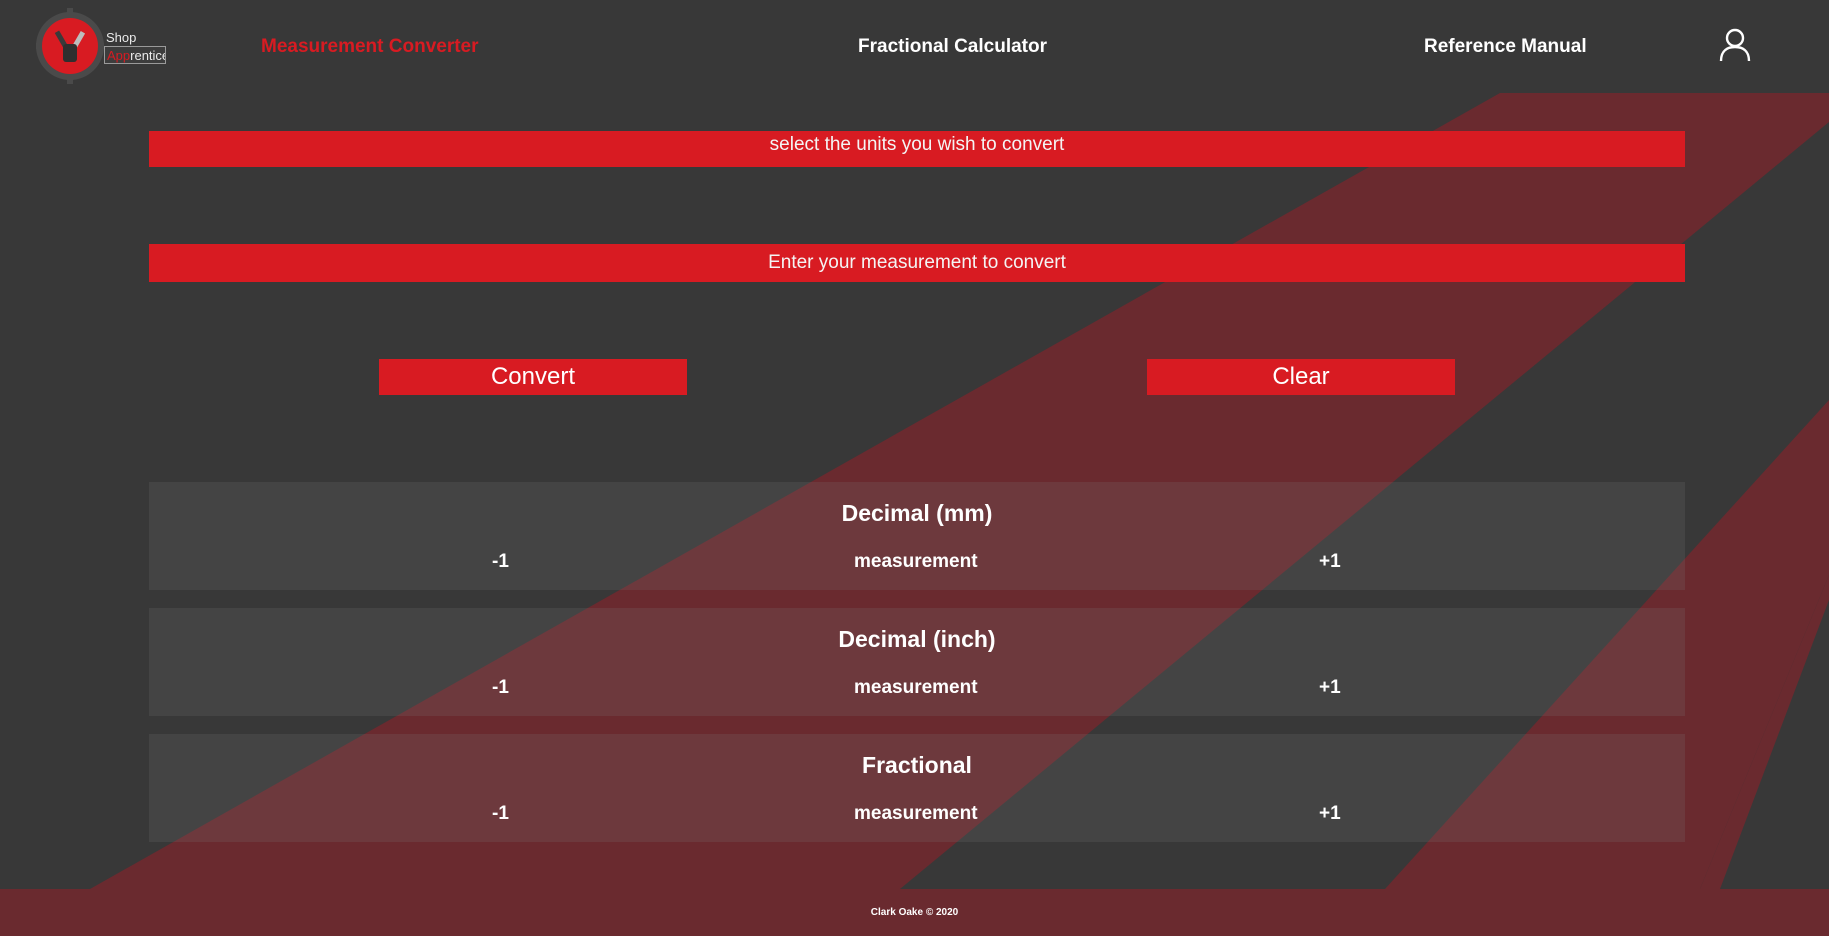 The image size is (1829, 936). What do you see at coordinates (1735, 45) in the screenshot?
I see `user-icon` at bounding box center [1735, 45].